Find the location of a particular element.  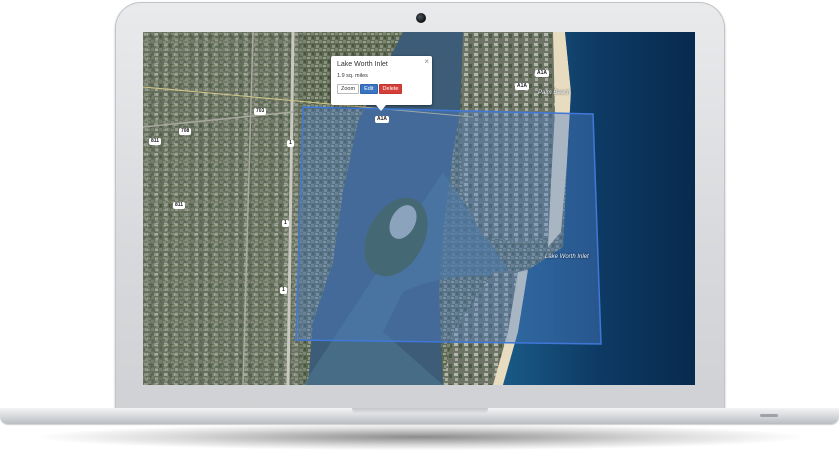

close-icon: × is located at coordinates (426, 61).